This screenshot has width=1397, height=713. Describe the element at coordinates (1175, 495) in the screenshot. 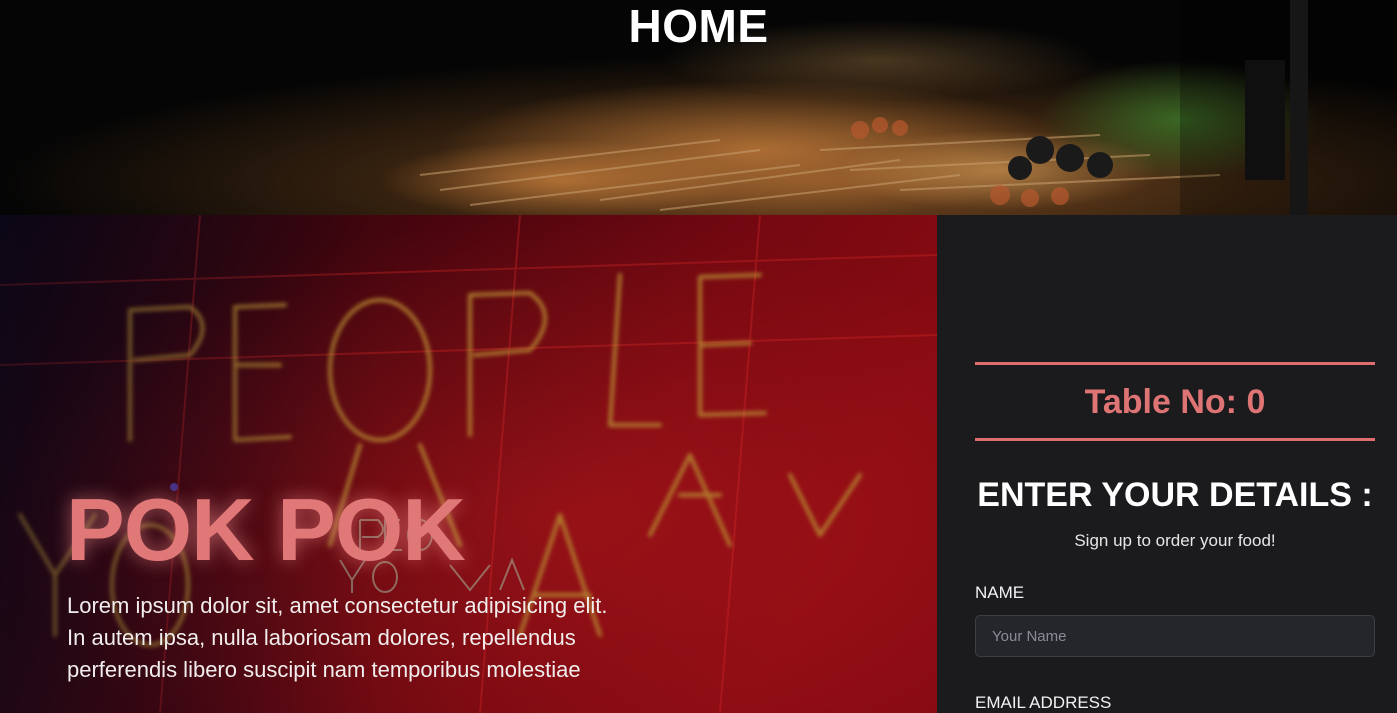

I see `form-title: ENTER YOUR DETAILS :` at that location.